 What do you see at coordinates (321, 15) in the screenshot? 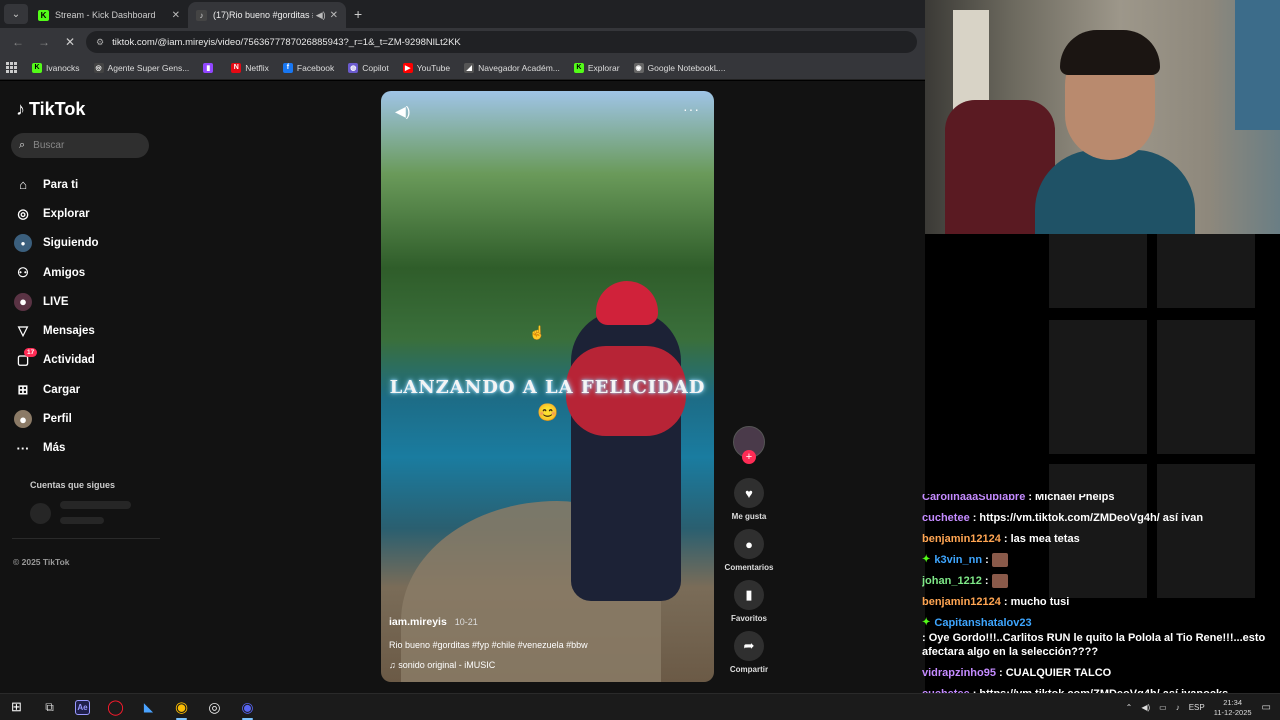
I see `tab-audio-icon: ◀)` at bounding box center [321, 15].